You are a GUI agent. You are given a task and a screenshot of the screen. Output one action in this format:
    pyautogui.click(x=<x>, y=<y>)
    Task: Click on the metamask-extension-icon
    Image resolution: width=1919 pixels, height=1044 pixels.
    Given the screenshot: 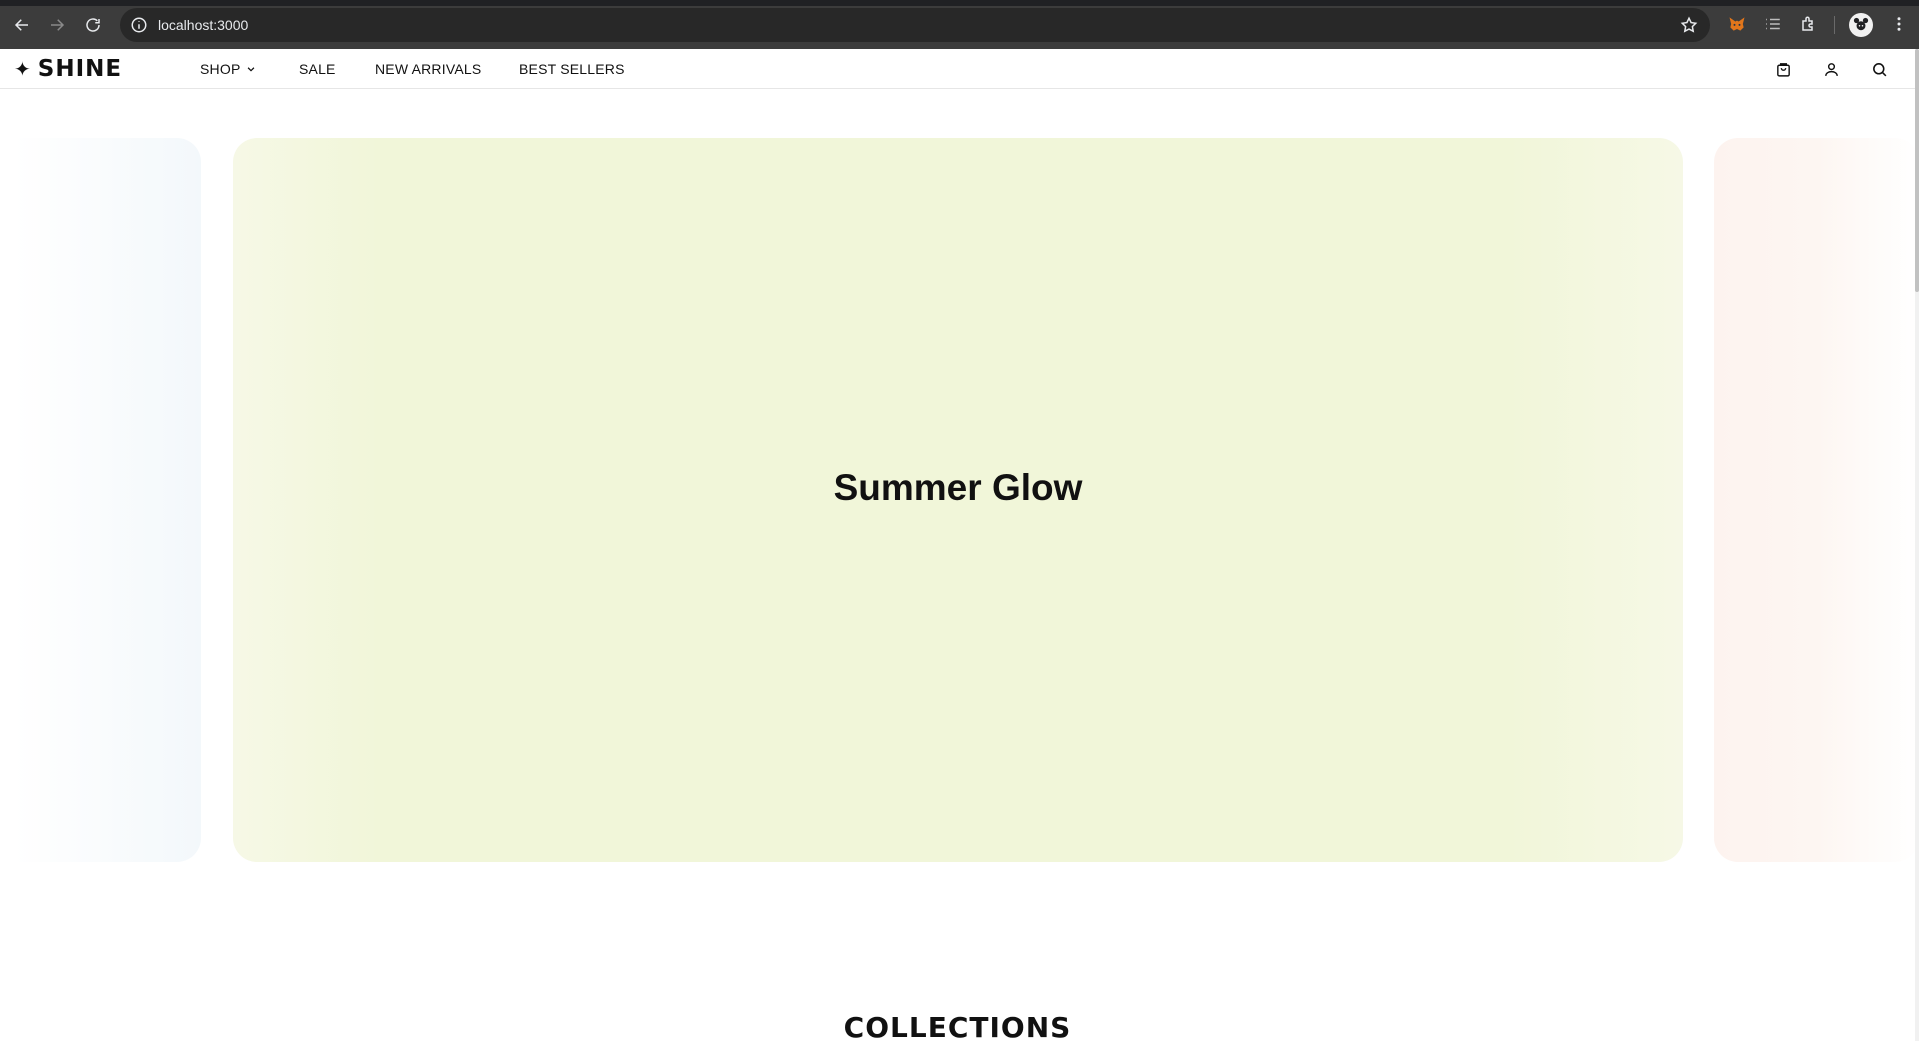 What is the action you would take?
    pyautogui.click(x=1737, y=24)
    